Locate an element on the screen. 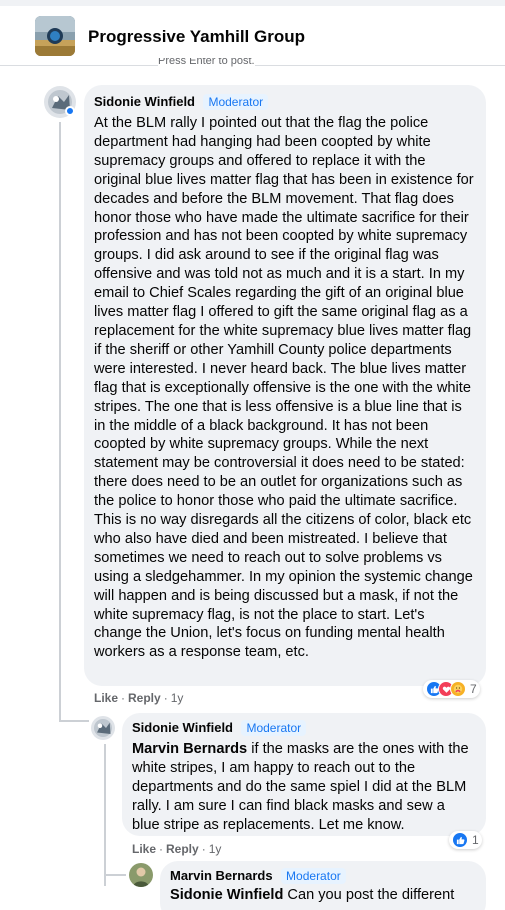  group-title: Progressive Yamhill Group is located at coordinates (196, 37).